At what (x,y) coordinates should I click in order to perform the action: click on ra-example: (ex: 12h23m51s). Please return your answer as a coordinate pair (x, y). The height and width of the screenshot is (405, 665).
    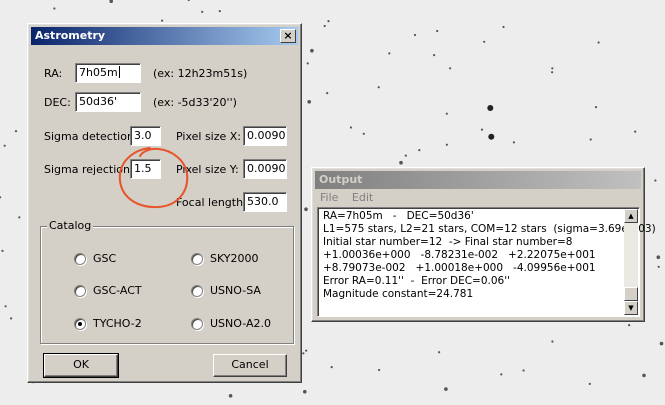
    Looking at the image, I should click on (200, 73).